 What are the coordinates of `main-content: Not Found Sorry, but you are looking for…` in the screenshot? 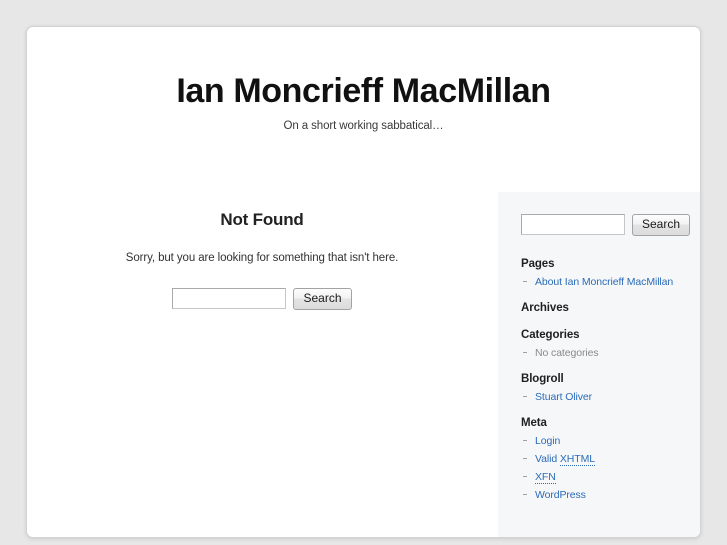 It's located at (262, 251).